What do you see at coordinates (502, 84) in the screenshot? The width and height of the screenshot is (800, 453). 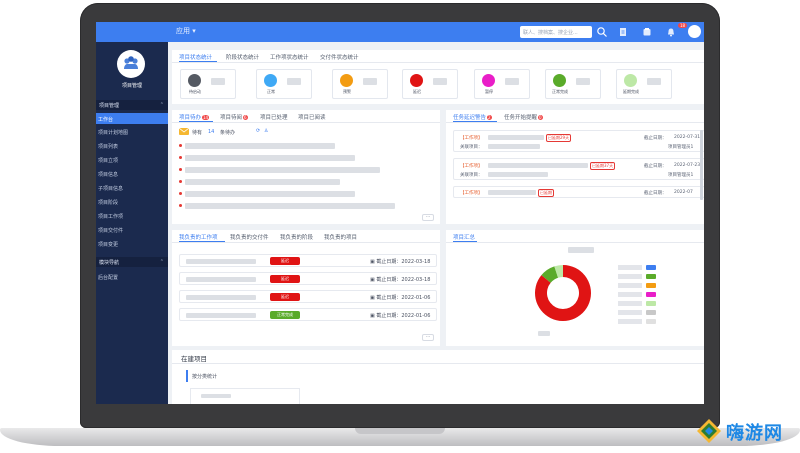 I see `status-card-paused: 暂停` at bounding box center [502, 84].